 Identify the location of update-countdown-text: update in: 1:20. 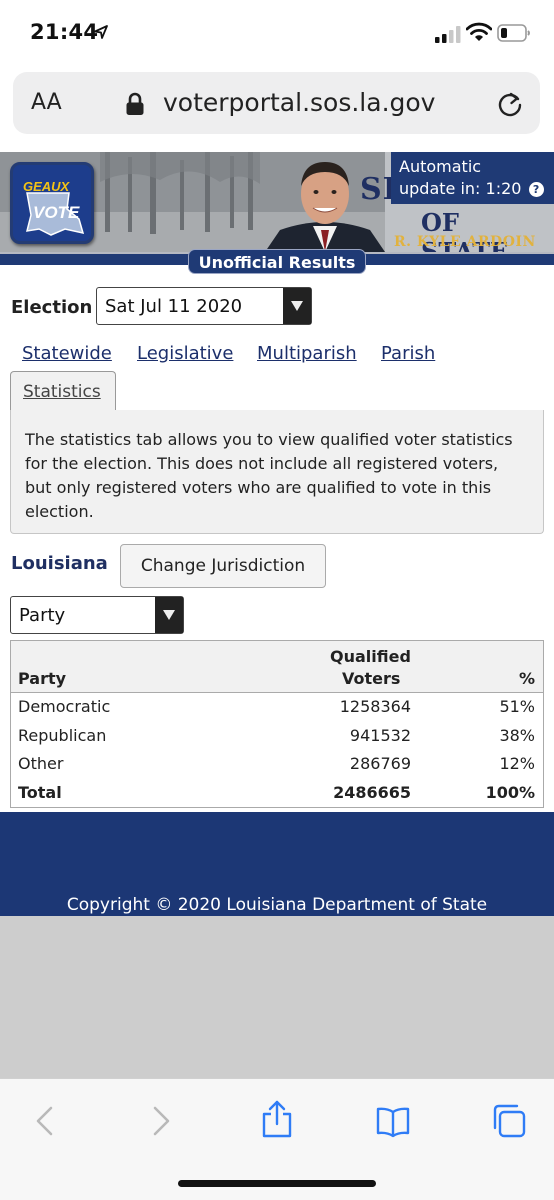
(460, 188).